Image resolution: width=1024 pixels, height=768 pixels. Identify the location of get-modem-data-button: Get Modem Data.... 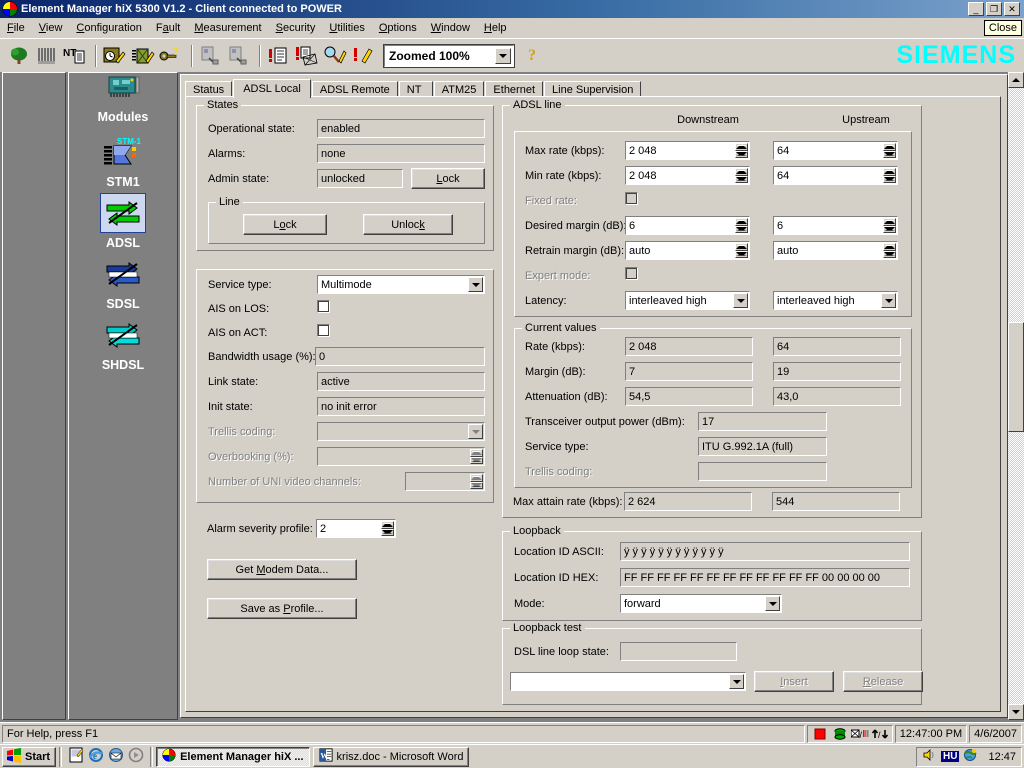
(282, 569).